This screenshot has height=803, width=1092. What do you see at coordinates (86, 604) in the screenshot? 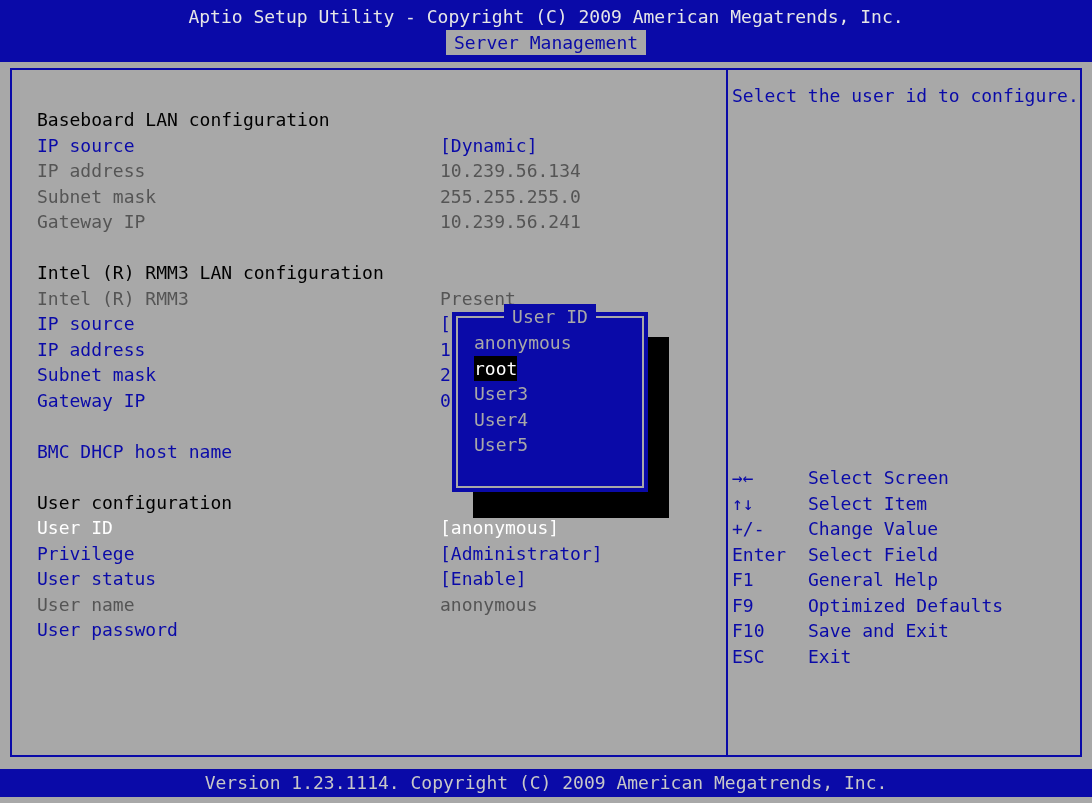
I see `setting-label: User name` at bounding box center [86, 604].